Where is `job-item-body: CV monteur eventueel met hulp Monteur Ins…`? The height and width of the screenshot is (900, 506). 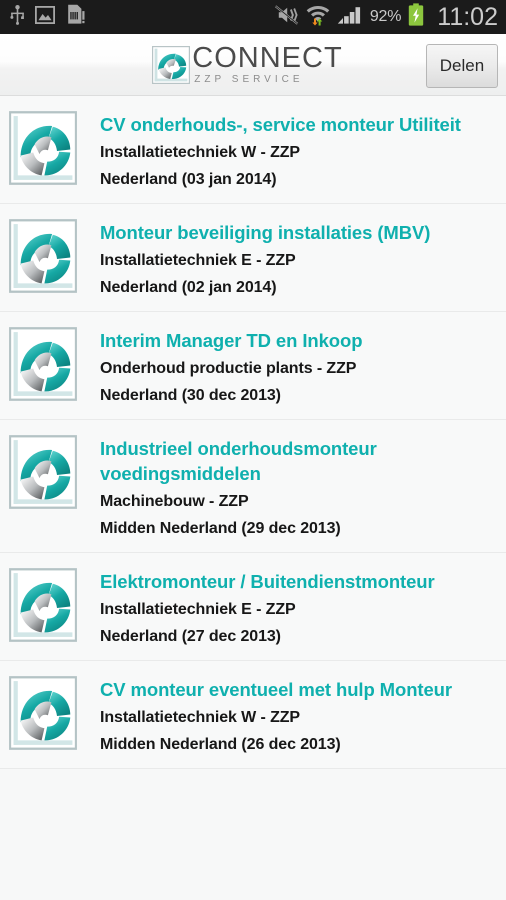
job-item-body: CV monteur eventueel met hulp Monteur Ins… is located at coordinates (299, 715).